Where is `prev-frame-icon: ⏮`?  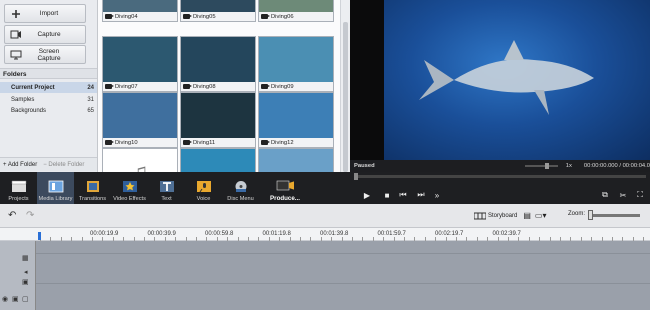 prev-frame-icon: ⏮ is located at coordinates (403, 195).